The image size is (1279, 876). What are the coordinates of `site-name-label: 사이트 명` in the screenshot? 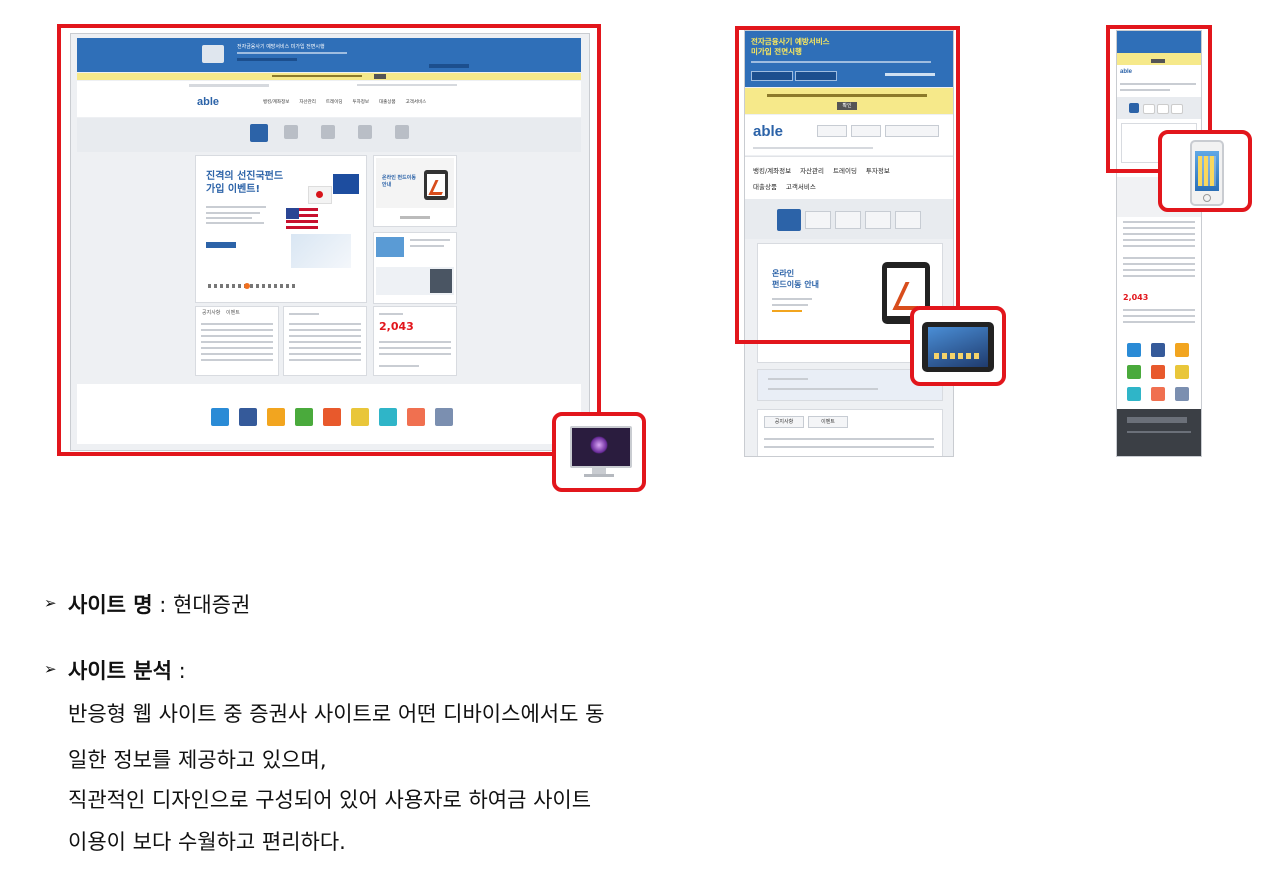 It's located at (110, 605).